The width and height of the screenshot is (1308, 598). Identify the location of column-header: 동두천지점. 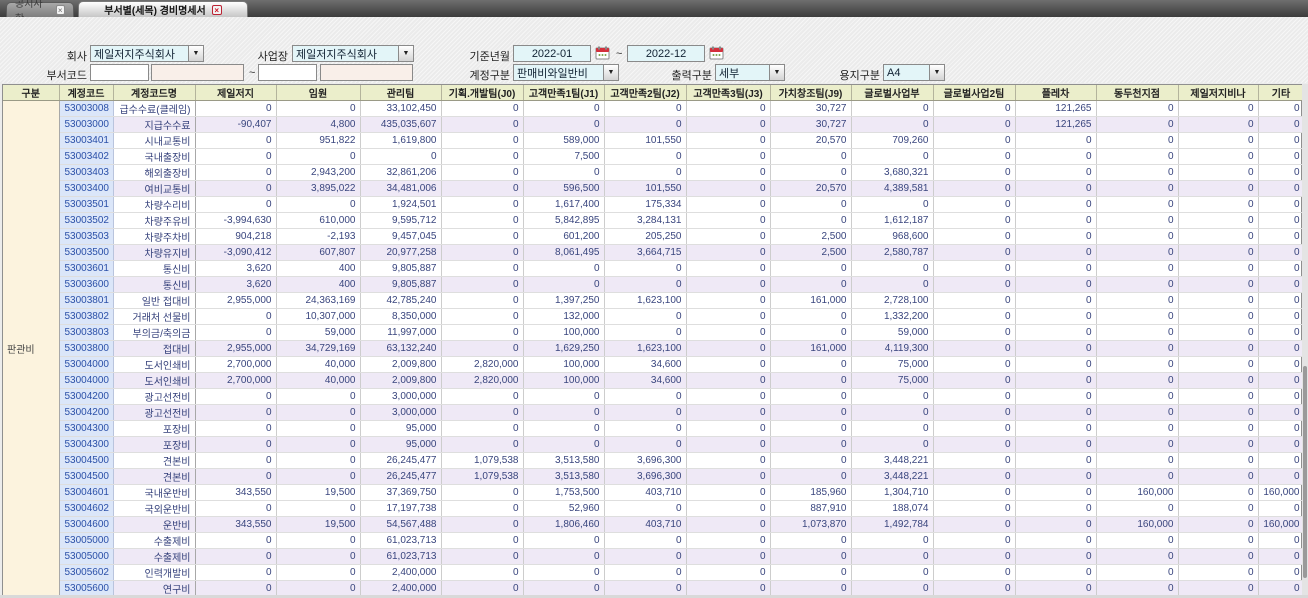
(1137, 93).